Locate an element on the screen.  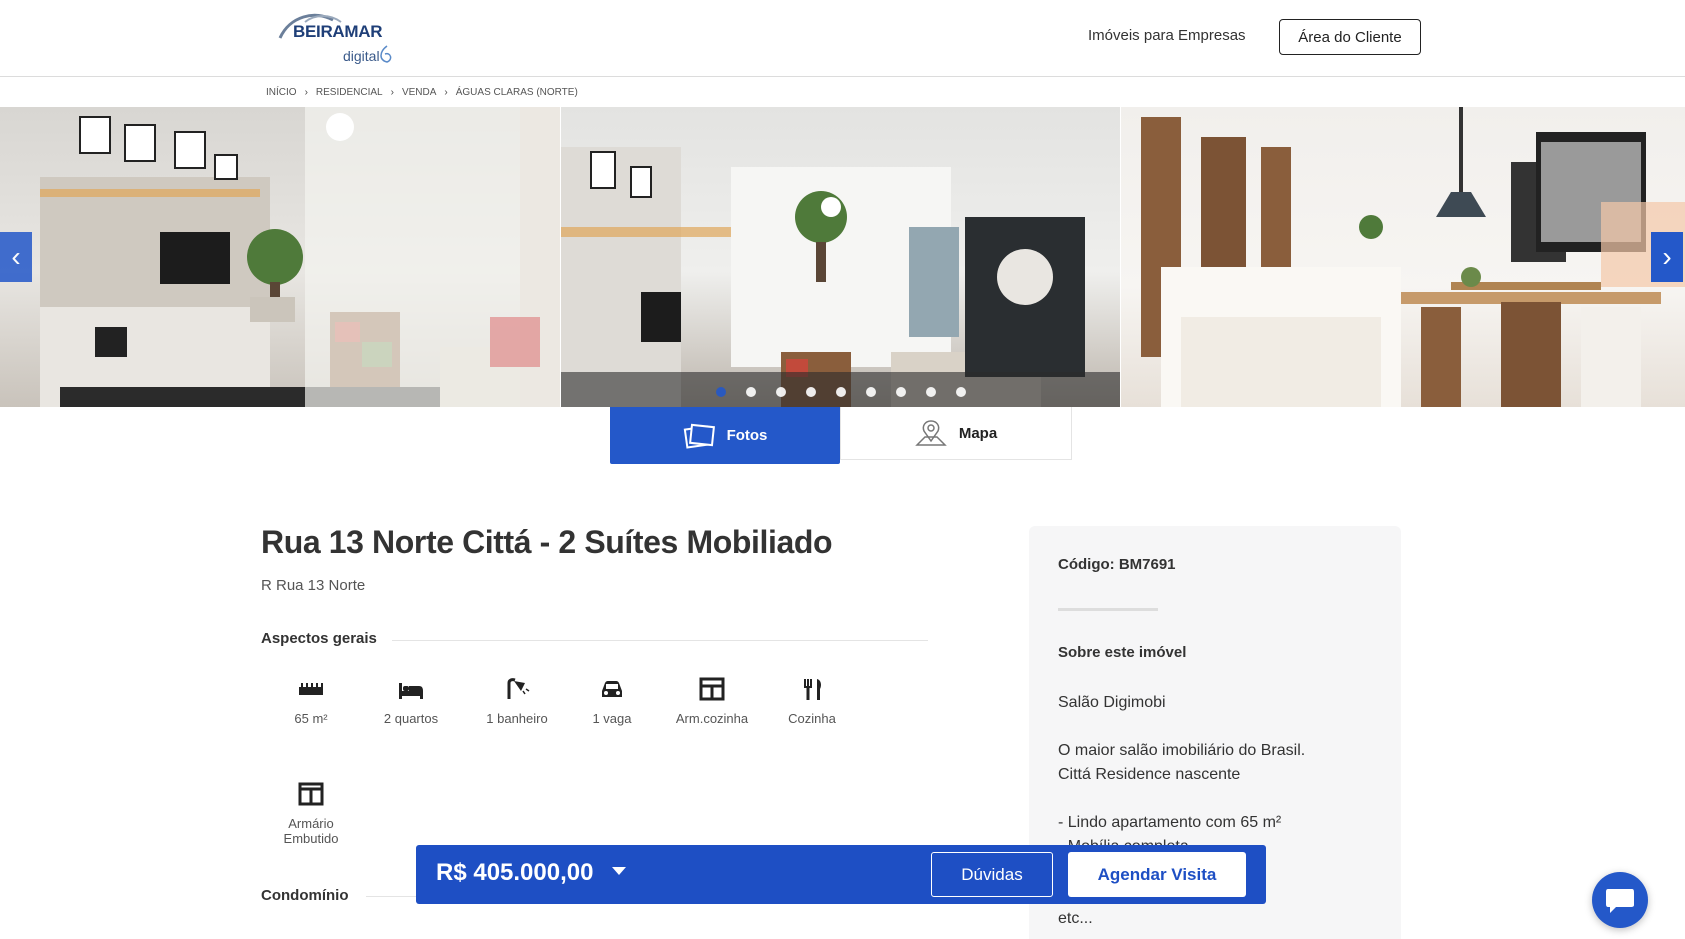
listing-price: R$ 405.000,00 is located at coordinates (514, 873).